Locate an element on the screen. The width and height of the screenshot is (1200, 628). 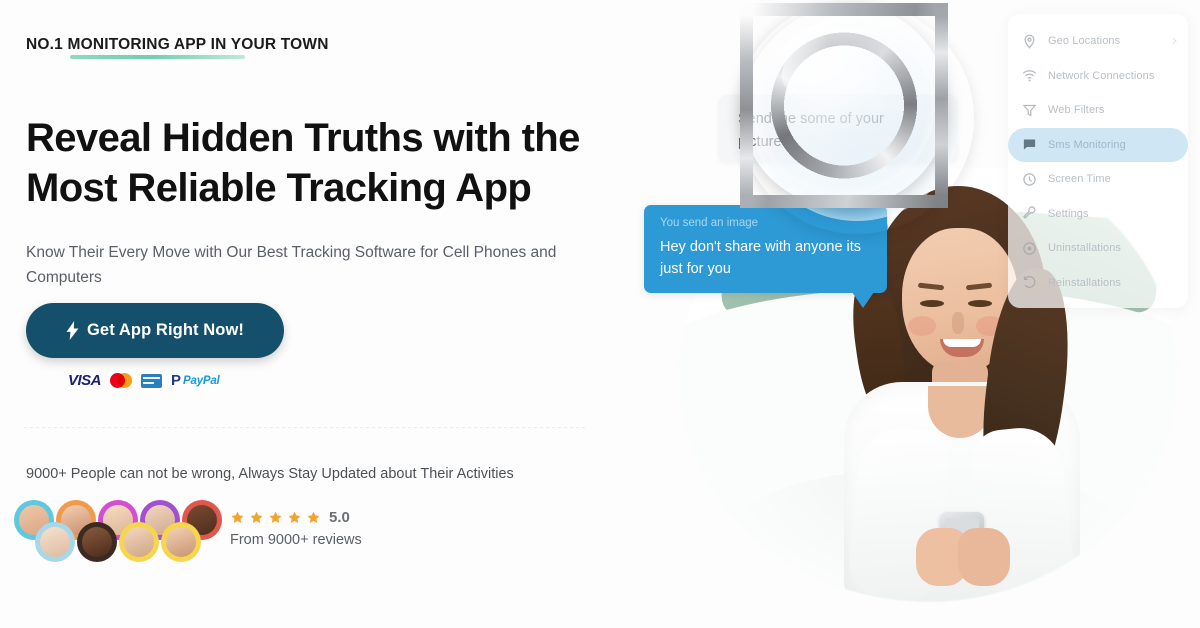
get-app-button: Get App Right Now! is located at coordinates (155, 330).